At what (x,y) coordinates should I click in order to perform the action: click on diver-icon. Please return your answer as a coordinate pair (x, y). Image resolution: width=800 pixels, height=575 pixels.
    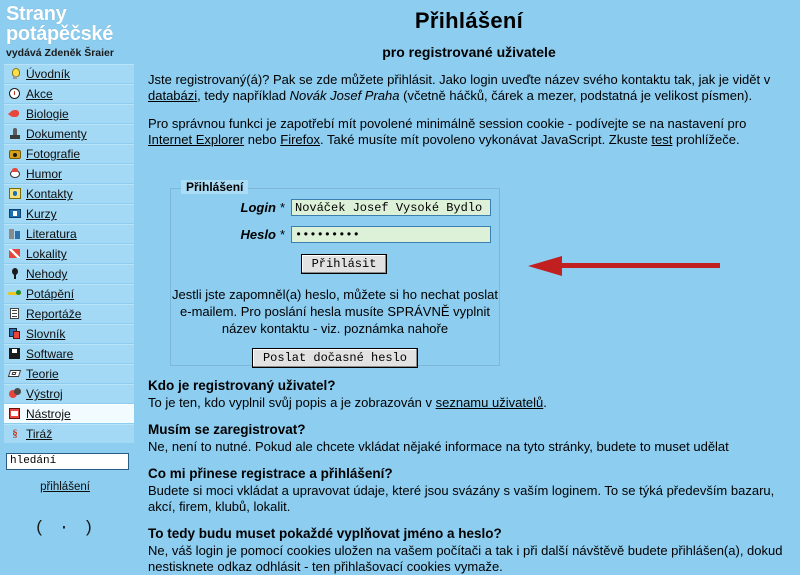
    Looking at the image, I should click on (15, 294).